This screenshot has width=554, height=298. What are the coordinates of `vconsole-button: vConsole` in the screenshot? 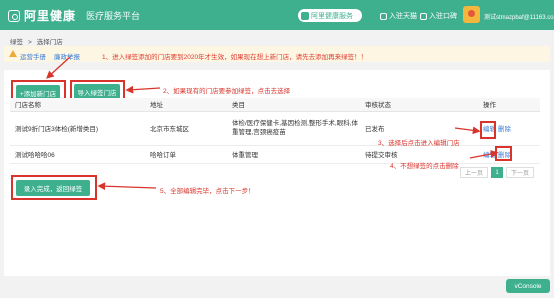 It's located at (528, 286).